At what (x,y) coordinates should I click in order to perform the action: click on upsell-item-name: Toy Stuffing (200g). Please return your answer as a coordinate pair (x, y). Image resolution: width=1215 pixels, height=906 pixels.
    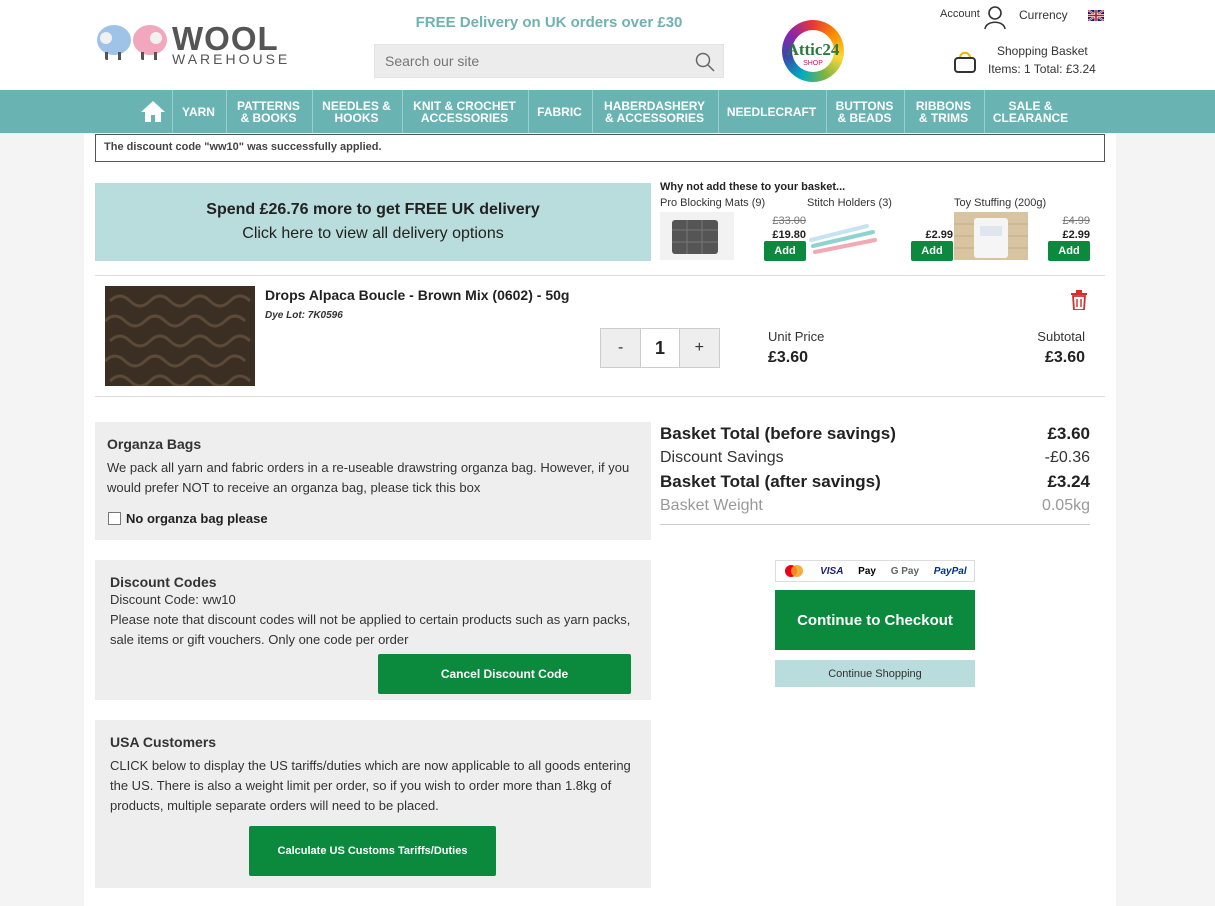
    Looking at the image, I should click on (1000, 203).